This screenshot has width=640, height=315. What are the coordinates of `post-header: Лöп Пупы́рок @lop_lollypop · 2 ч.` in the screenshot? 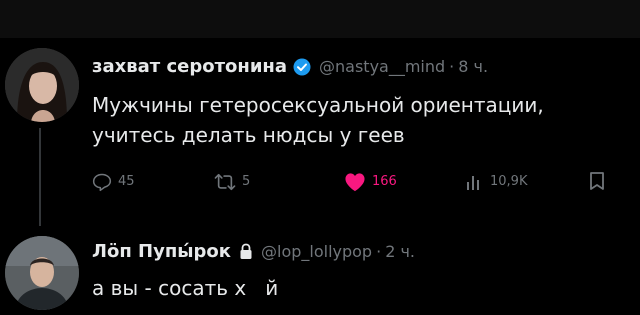 It's located at (253, 251).